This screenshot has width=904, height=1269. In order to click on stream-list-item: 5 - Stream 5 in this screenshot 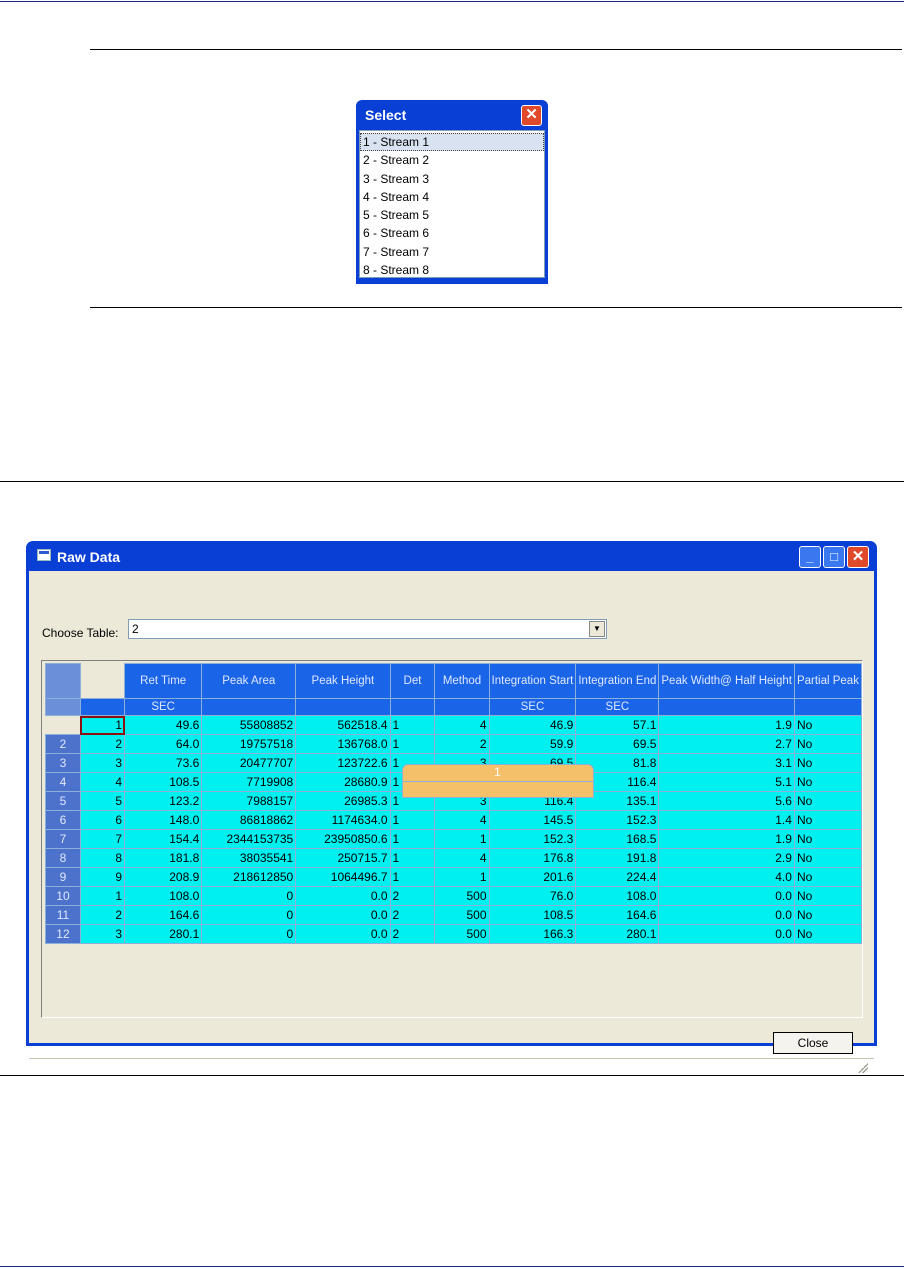, I will do `click(452, 215)`.